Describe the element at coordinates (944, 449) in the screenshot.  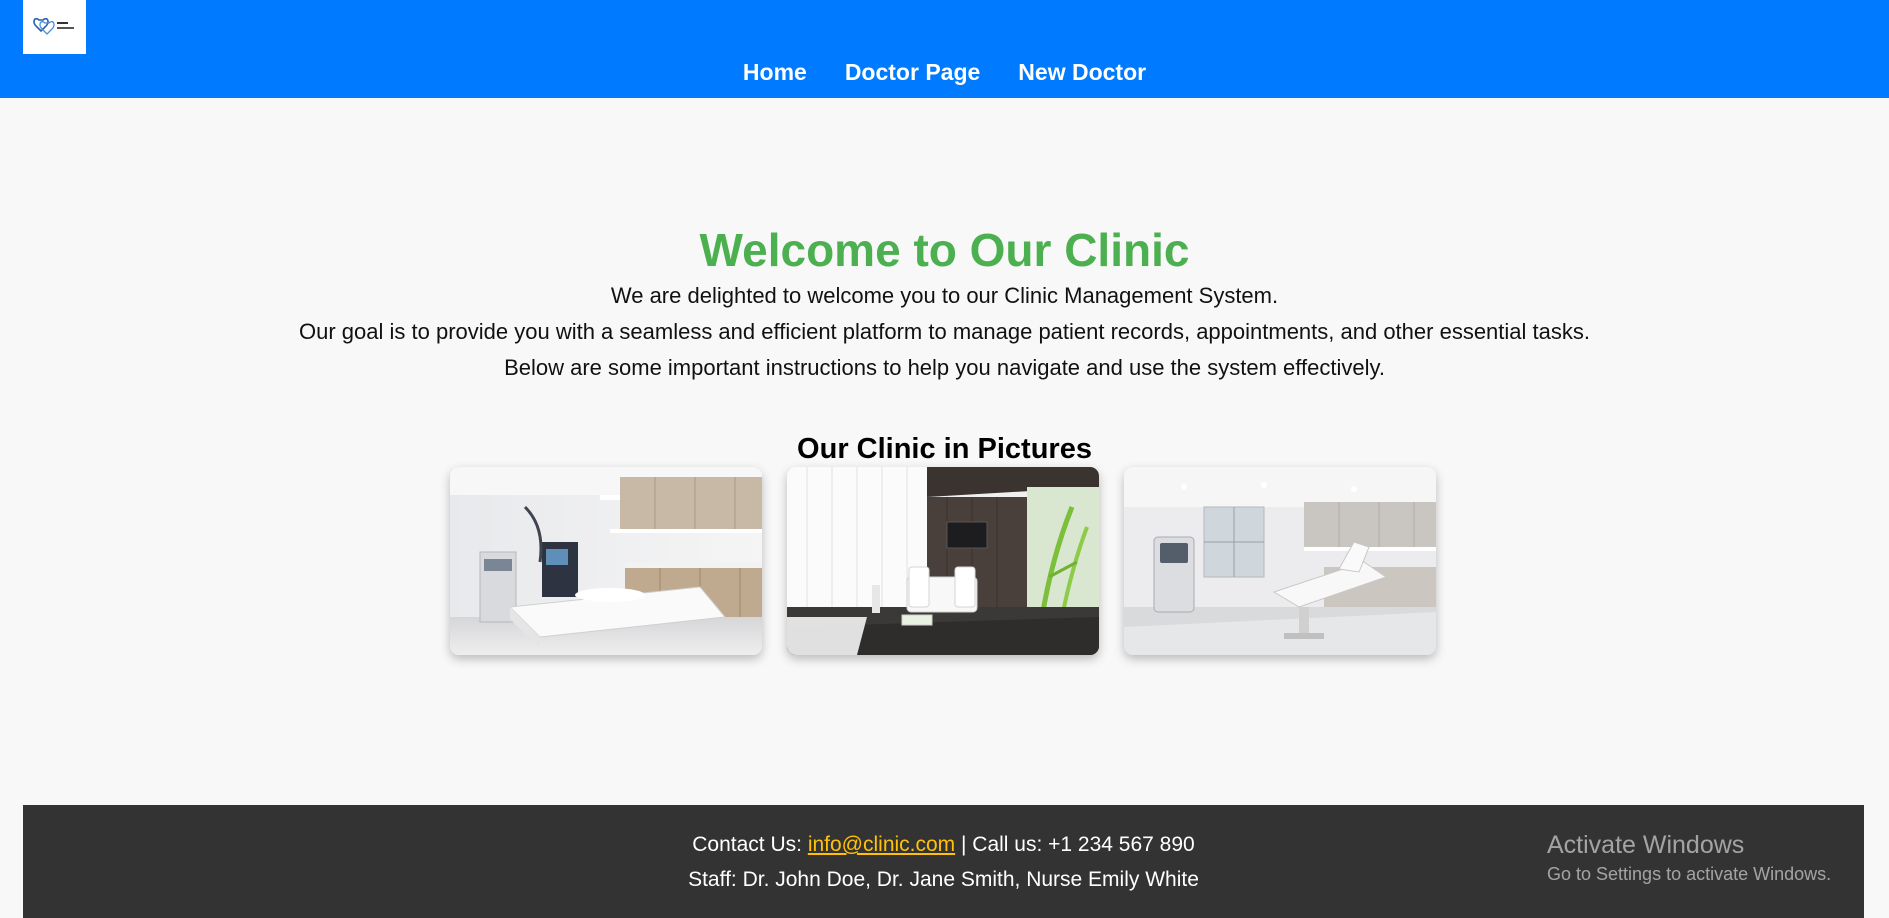
I see `gallery-title: Our Clinic in Pictures` at that location.